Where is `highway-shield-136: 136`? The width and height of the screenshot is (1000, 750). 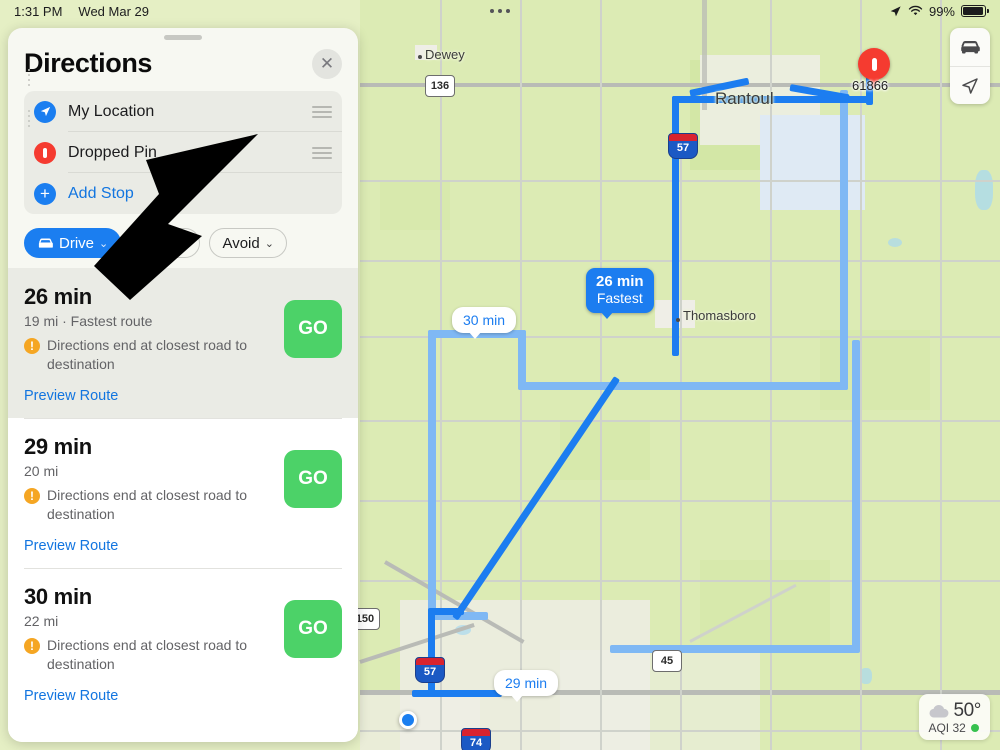 highway-shield-136: 136 is located at coordinates (440, 86).